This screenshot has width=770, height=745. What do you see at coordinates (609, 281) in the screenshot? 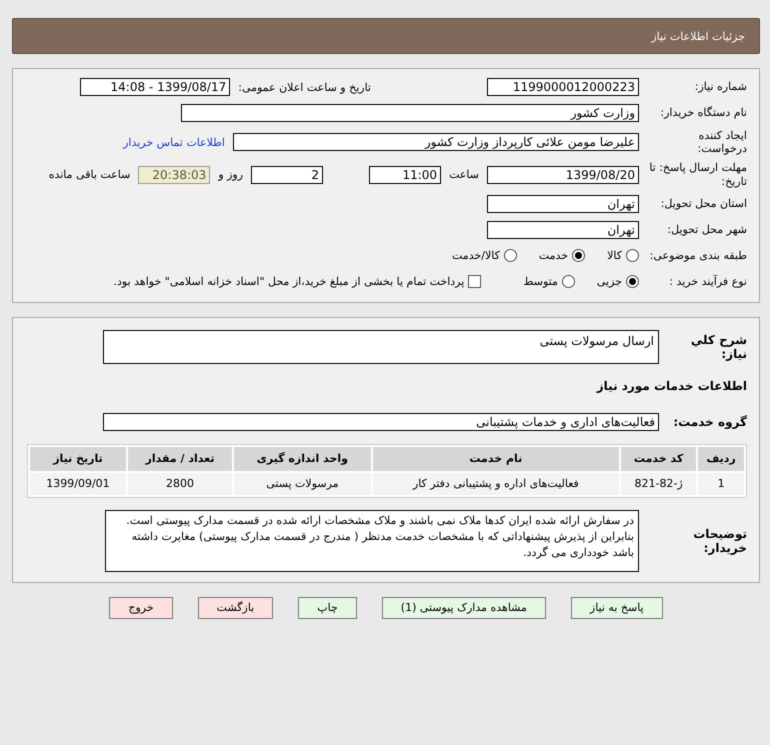
I see `radio-label: جزیی` at bounding box center [609, 281].